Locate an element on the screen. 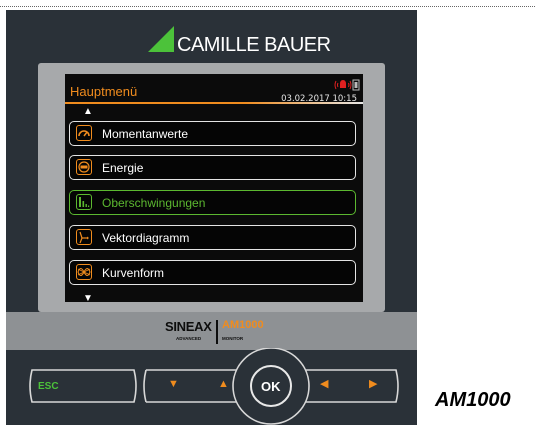 Image resolution: width=535 pixels, height=425 pixels. esc-button: ESC is located at coordinates (48, 386).